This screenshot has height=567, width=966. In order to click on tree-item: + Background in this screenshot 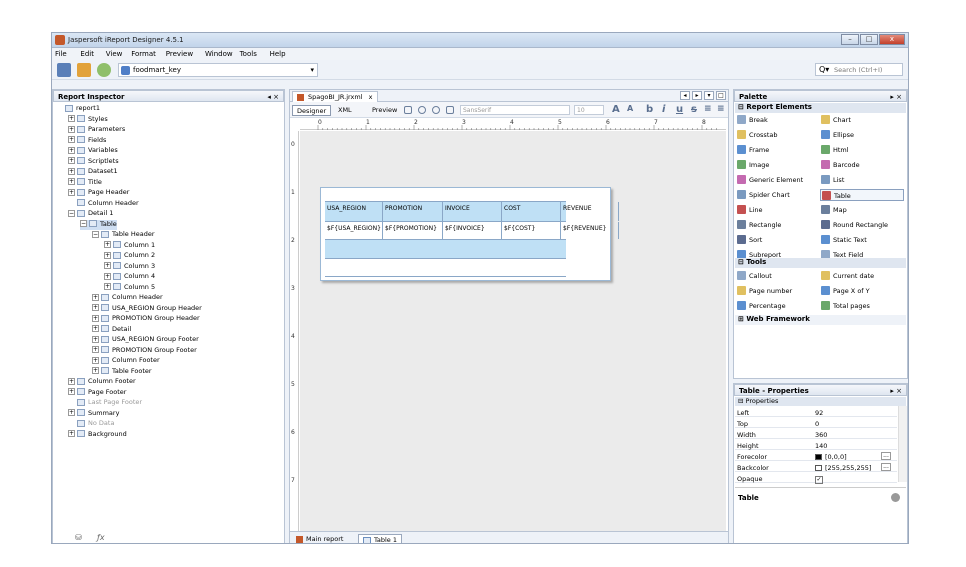, I will do `click(97, 435)`.